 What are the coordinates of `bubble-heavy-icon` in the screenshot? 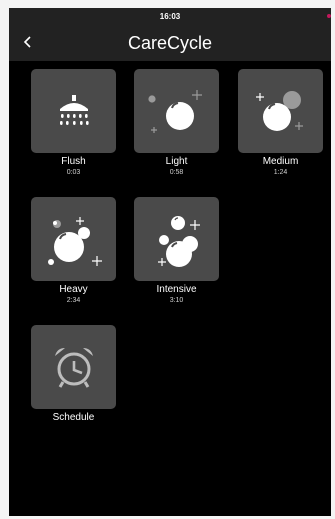 It's located at (74, 241).